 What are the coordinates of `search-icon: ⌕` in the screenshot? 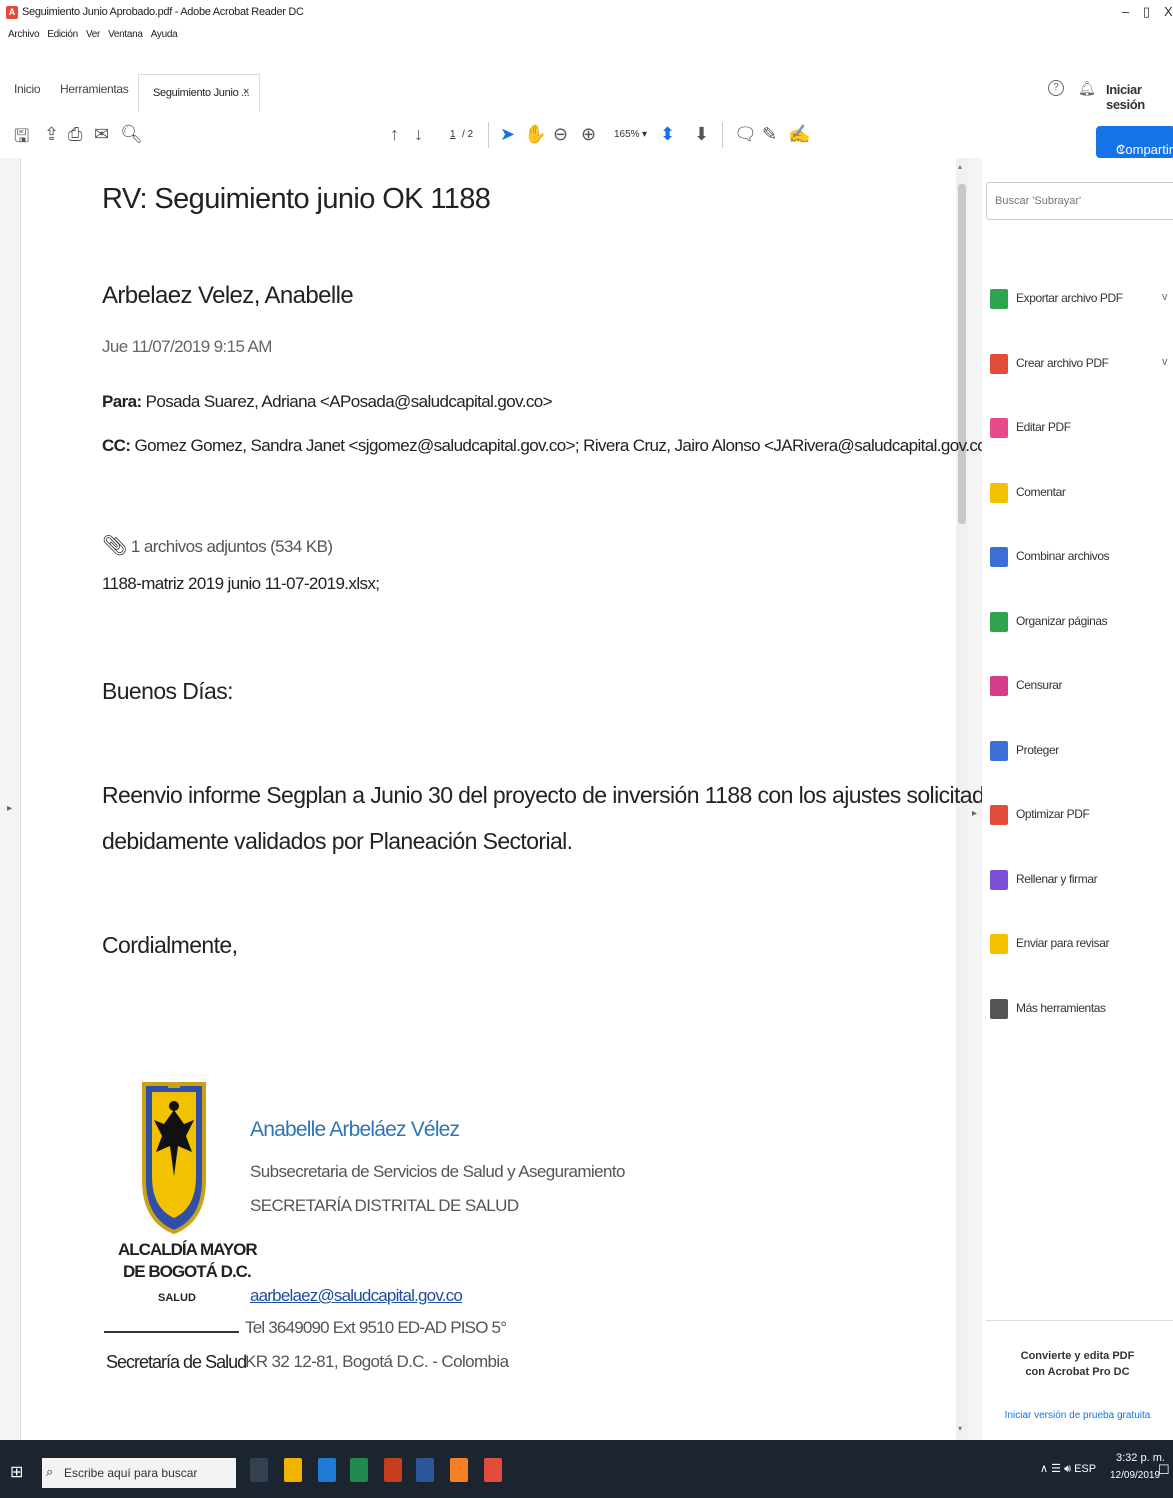 It's located at (50, 1471).